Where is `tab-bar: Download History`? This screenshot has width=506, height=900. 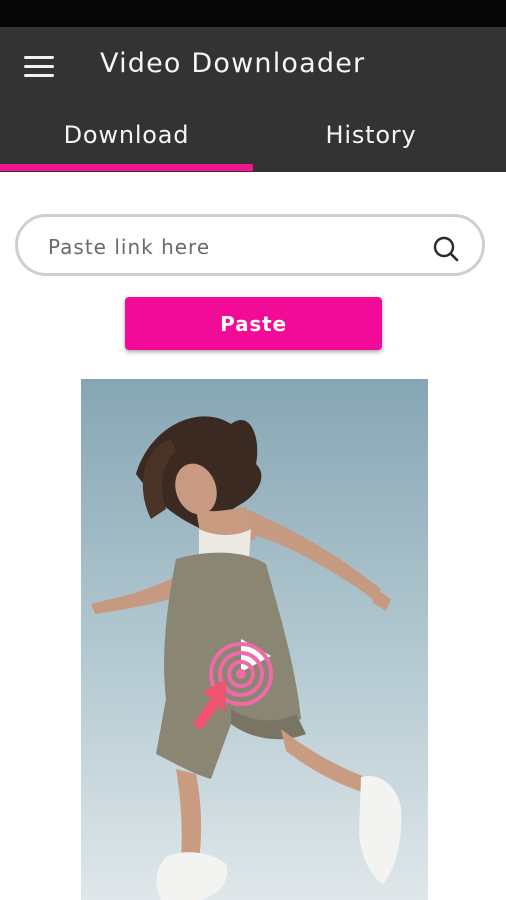 tab-bar: Download History is located at coordinates (253, 139).